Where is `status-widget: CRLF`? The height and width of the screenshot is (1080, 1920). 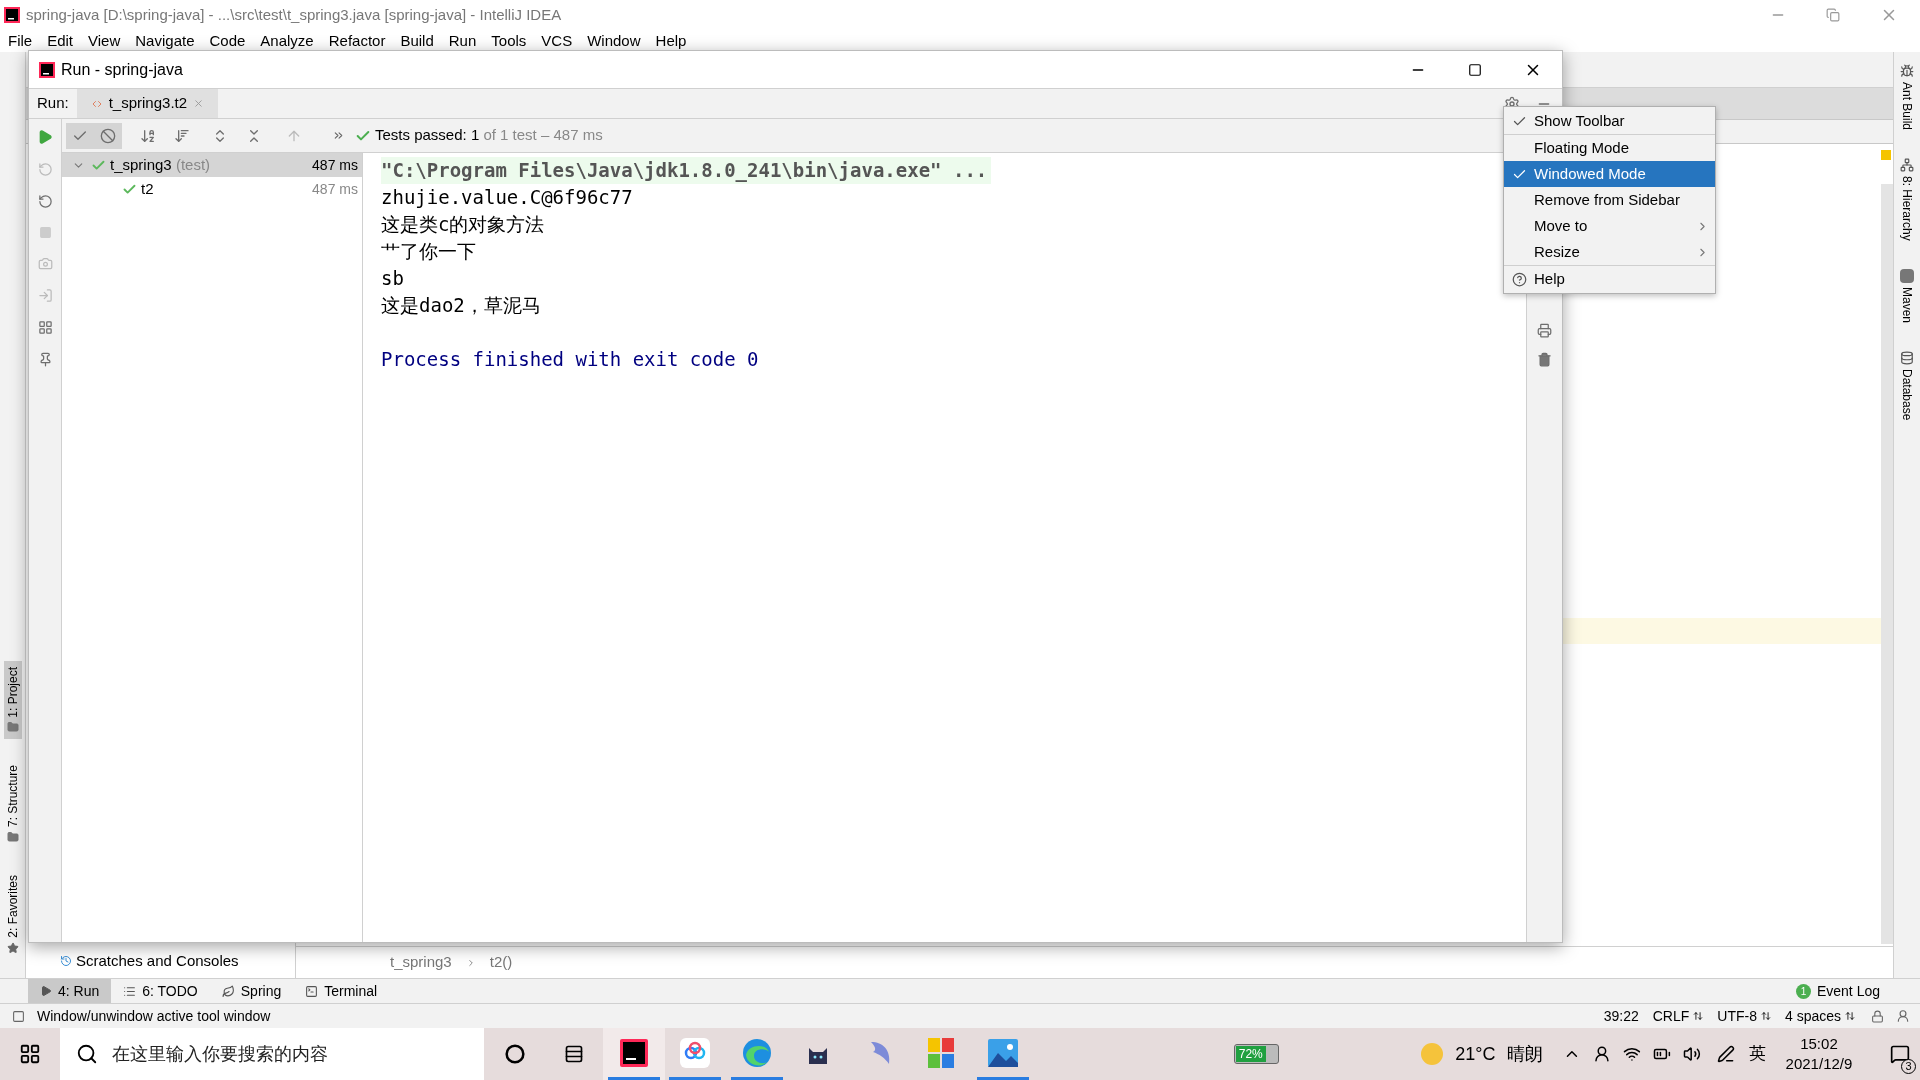
status-widget: CRLF is located at coordinates (1678, 1016).